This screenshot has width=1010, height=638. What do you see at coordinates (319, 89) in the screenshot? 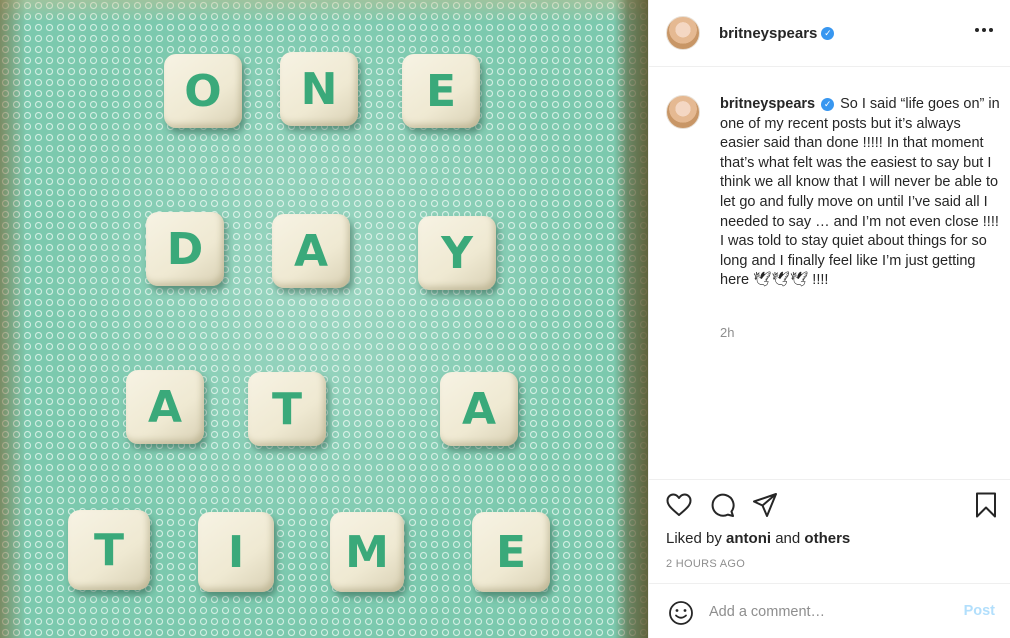
I see `letter-die: N` at bounding box center [319, 89].